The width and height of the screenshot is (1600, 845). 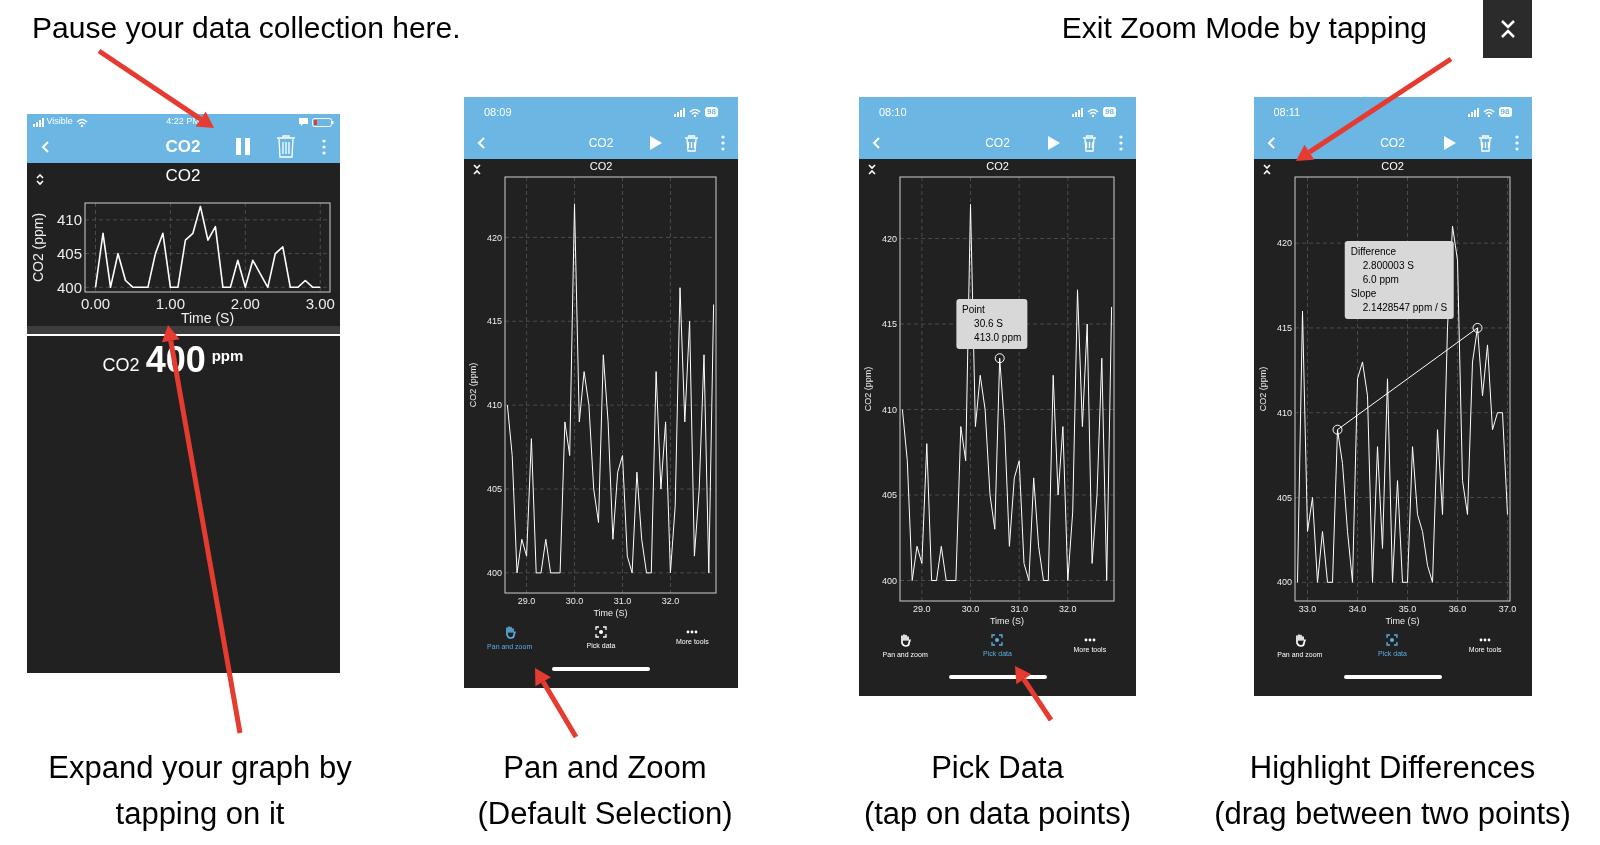 What do you see at coordinates (200, 791) in the screenshot?
I see `caption: Expand your graph by tapping on it` at bounding box center [200, 791].